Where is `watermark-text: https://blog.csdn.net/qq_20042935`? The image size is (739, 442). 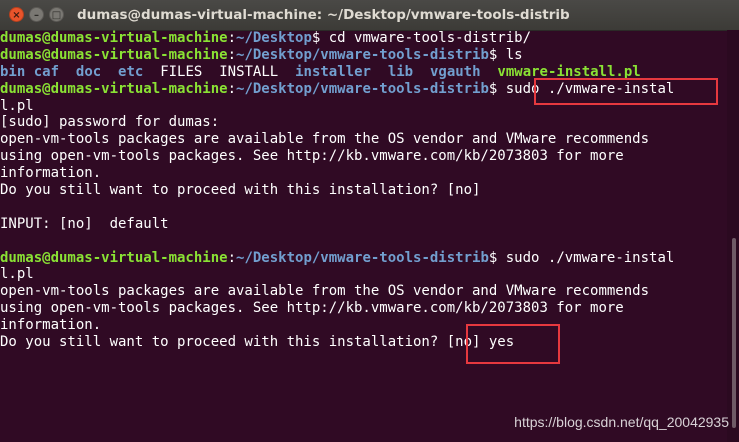
watermark-text: https://blog.csdn.net/qq_20042935 is located at coordinates (621, 422).